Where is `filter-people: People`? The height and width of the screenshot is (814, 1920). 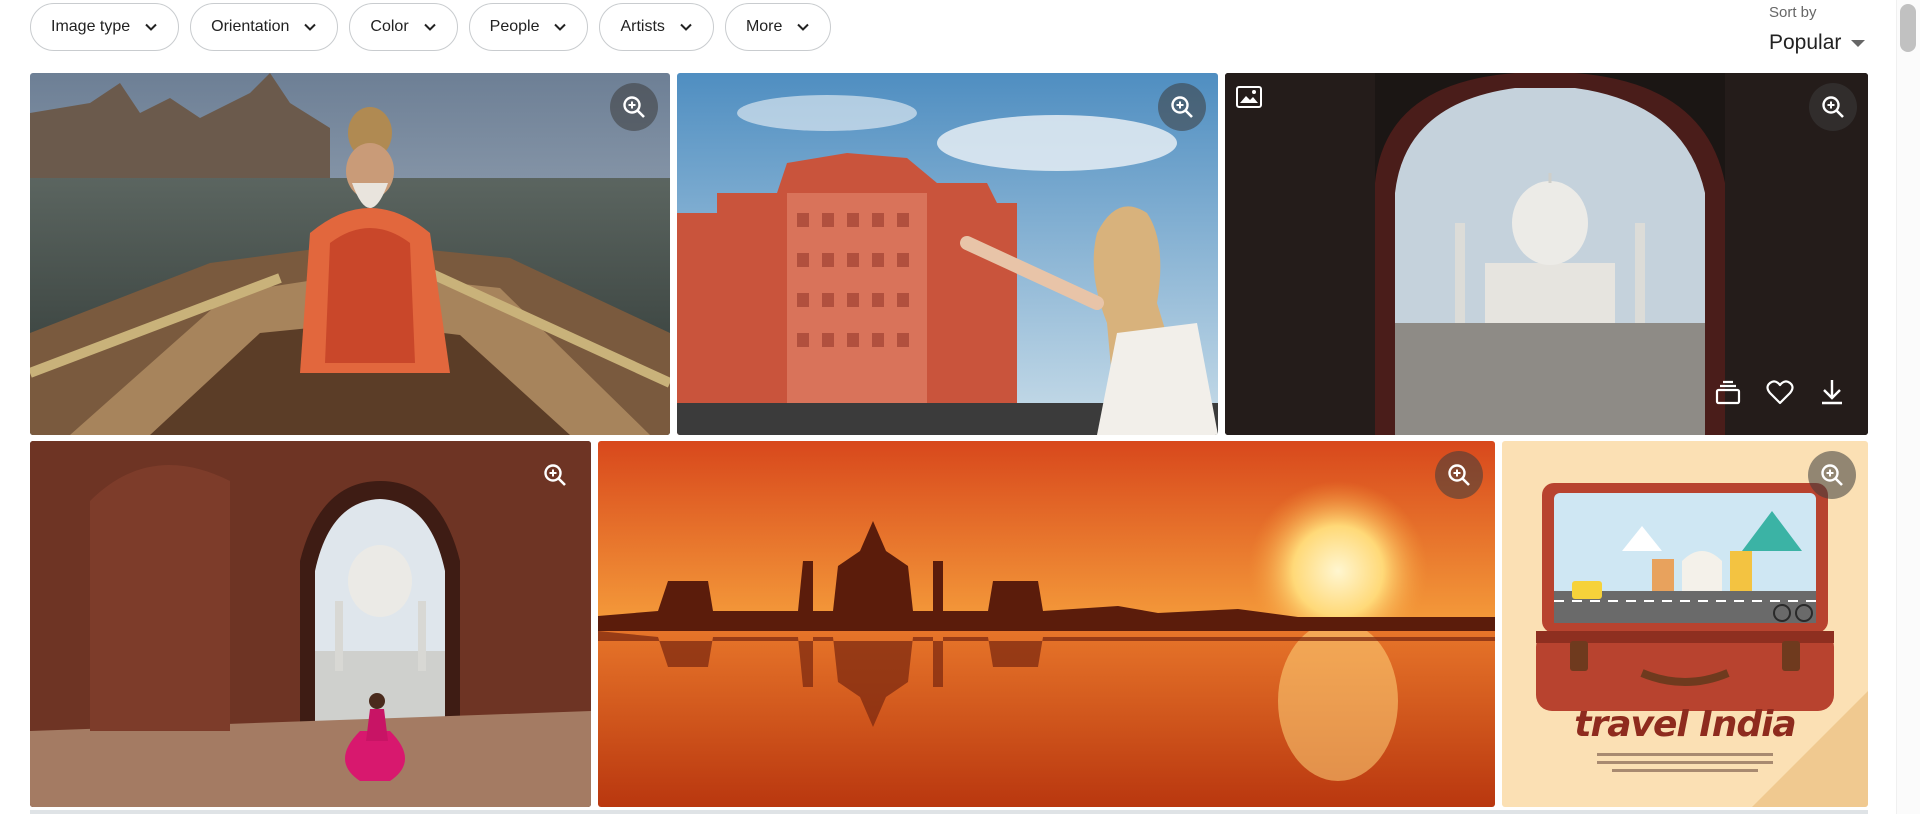
filter-people: People is located at coordinates (528, 27).